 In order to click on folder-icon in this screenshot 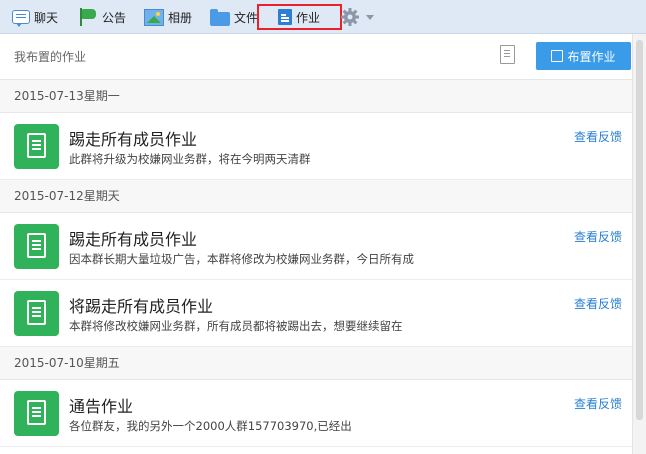, I will do `click(220, 17)`.